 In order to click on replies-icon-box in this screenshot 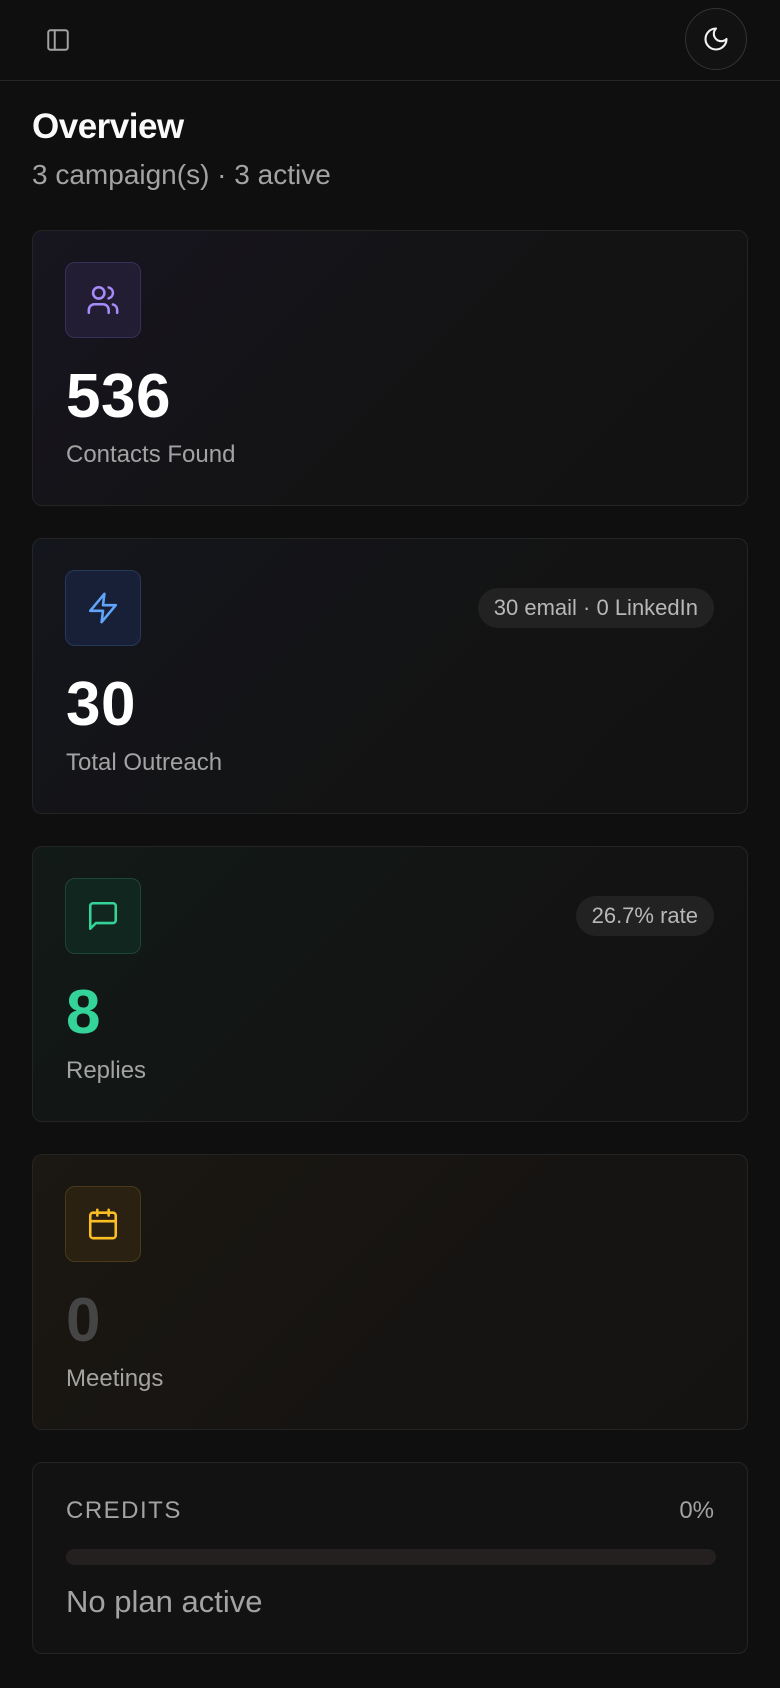, I will do `click(103, 916)`.